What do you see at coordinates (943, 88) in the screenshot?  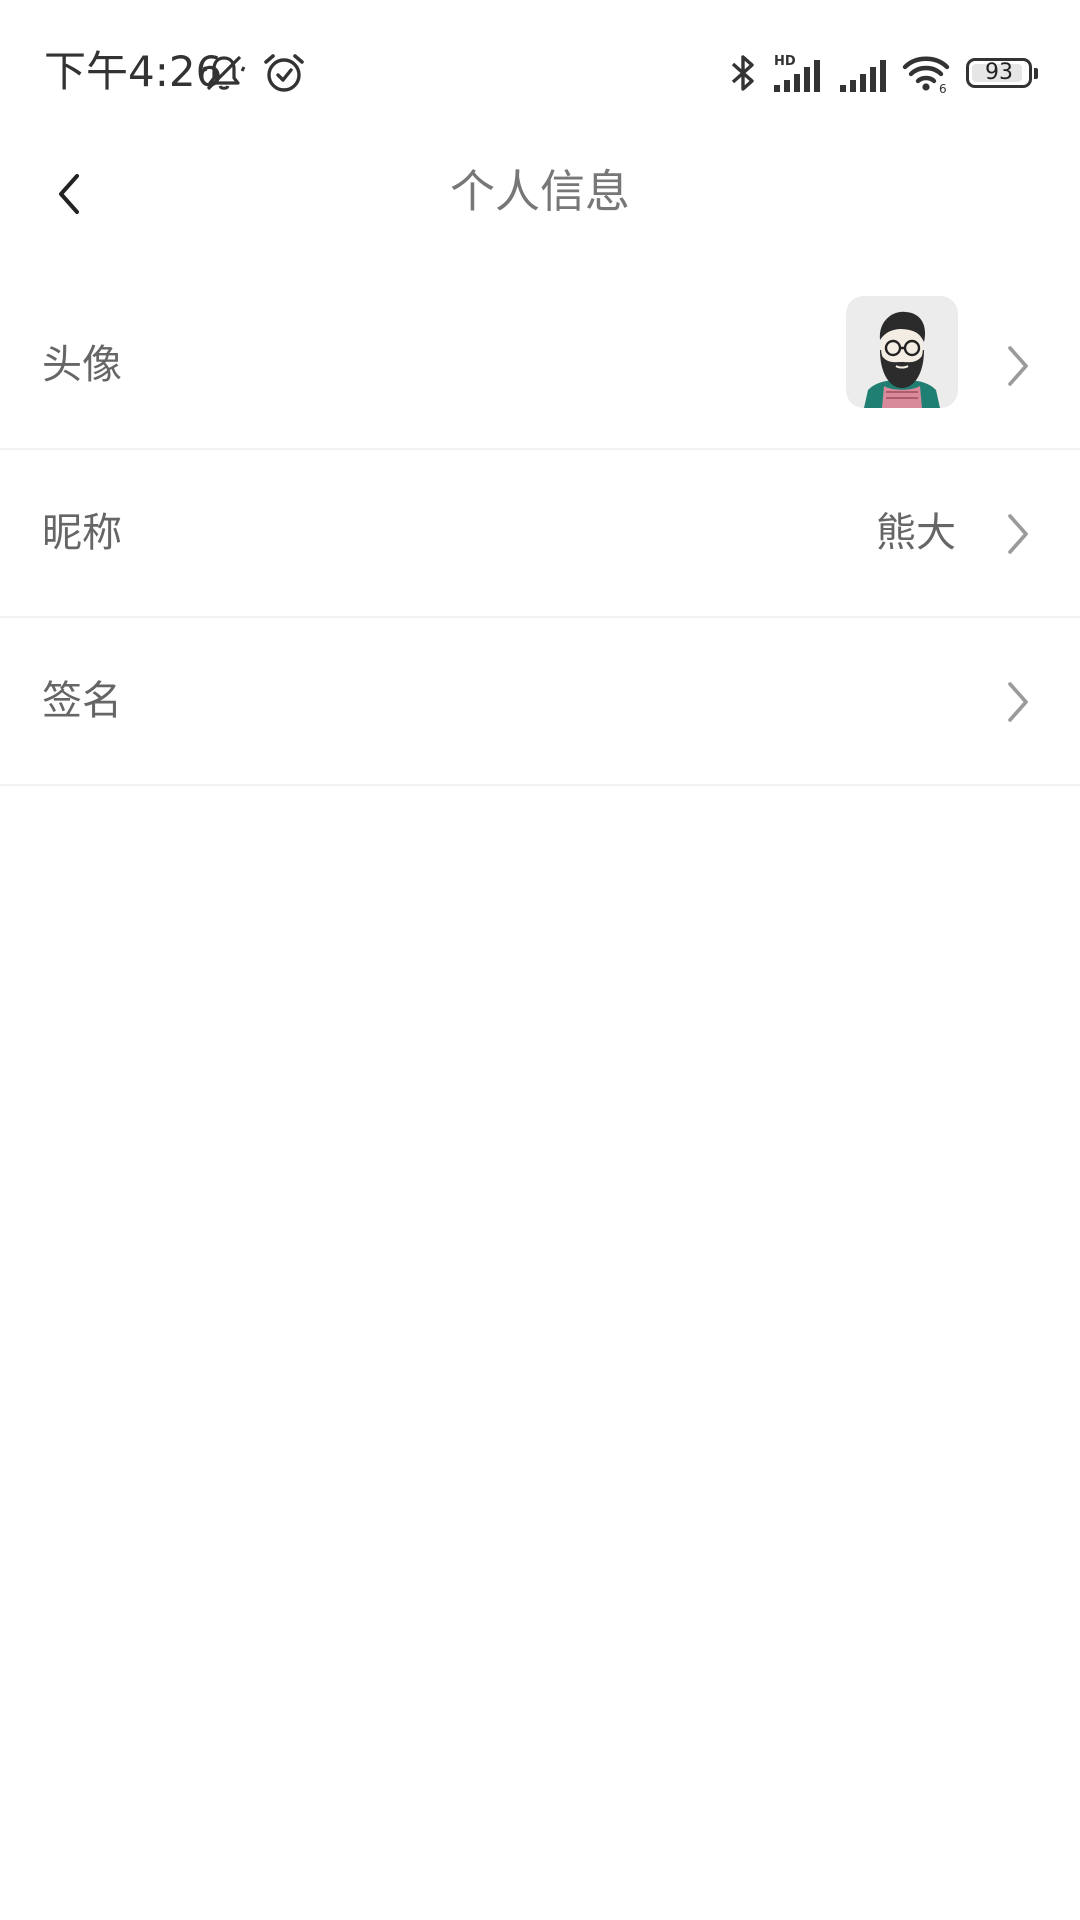 I see `svg-text: 6` at bounding box center [943, 88].